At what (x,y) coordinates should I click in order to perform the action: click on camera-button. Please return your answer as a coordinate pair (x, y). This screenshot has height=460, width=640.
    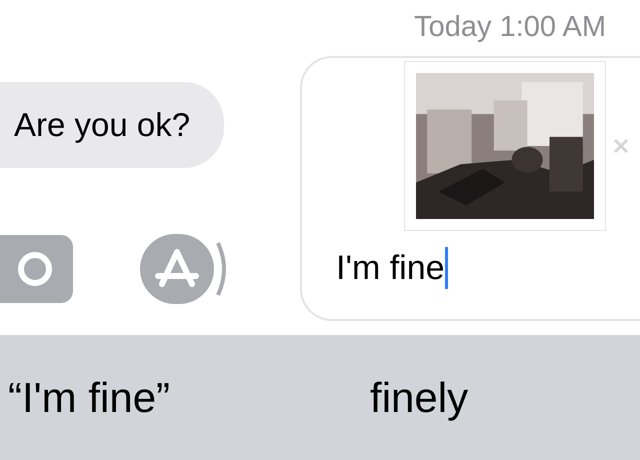
    Looking at the image, I should click on (36, 269).